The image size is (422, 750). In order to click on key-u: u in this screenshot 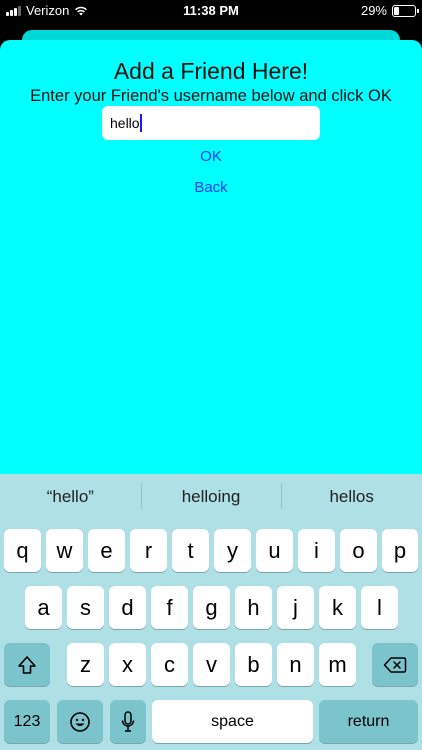, I will do `click(274, 550)`.